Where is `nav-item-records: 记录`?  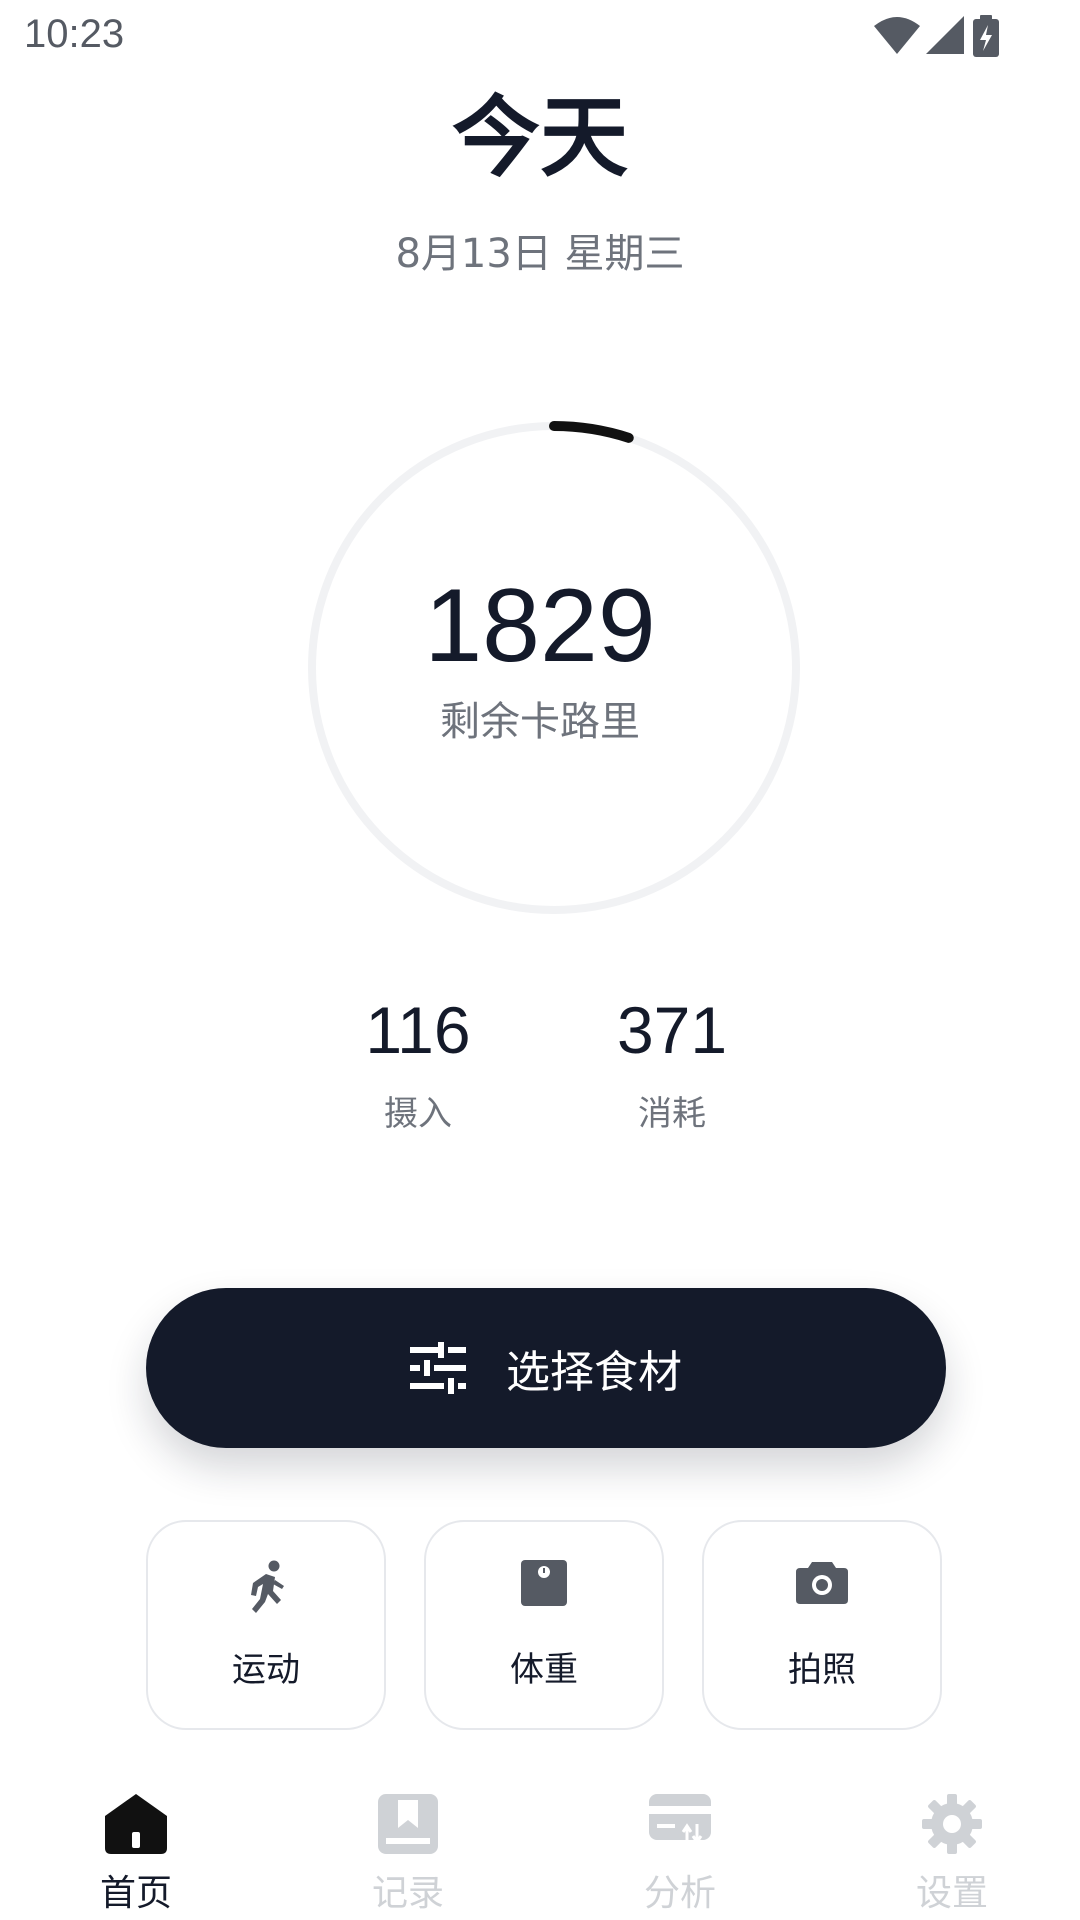 nav-item-records: 记录 is located at coordinates (408, 1850).